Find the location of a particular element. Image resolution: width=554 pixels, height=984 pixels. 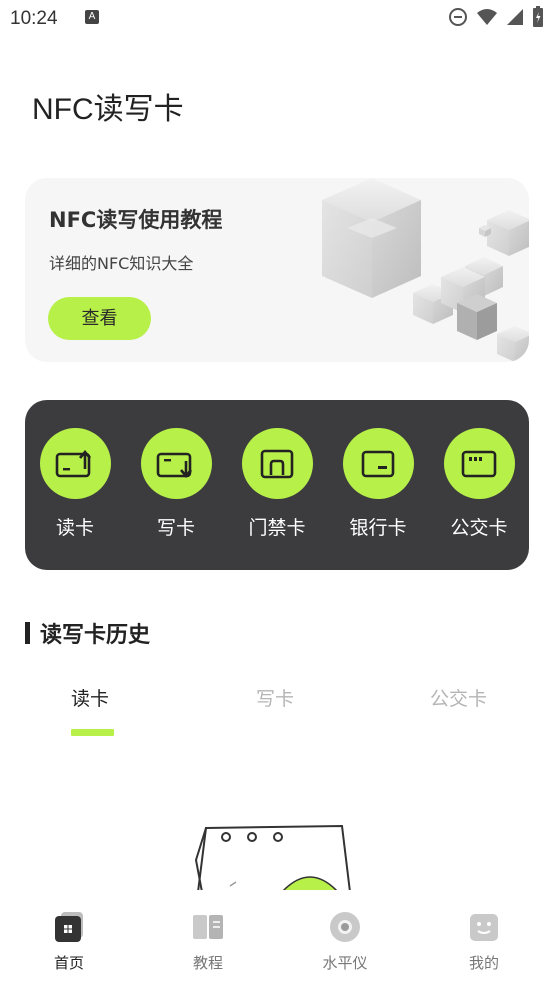

status-icons is located at coordinates (496, 17).